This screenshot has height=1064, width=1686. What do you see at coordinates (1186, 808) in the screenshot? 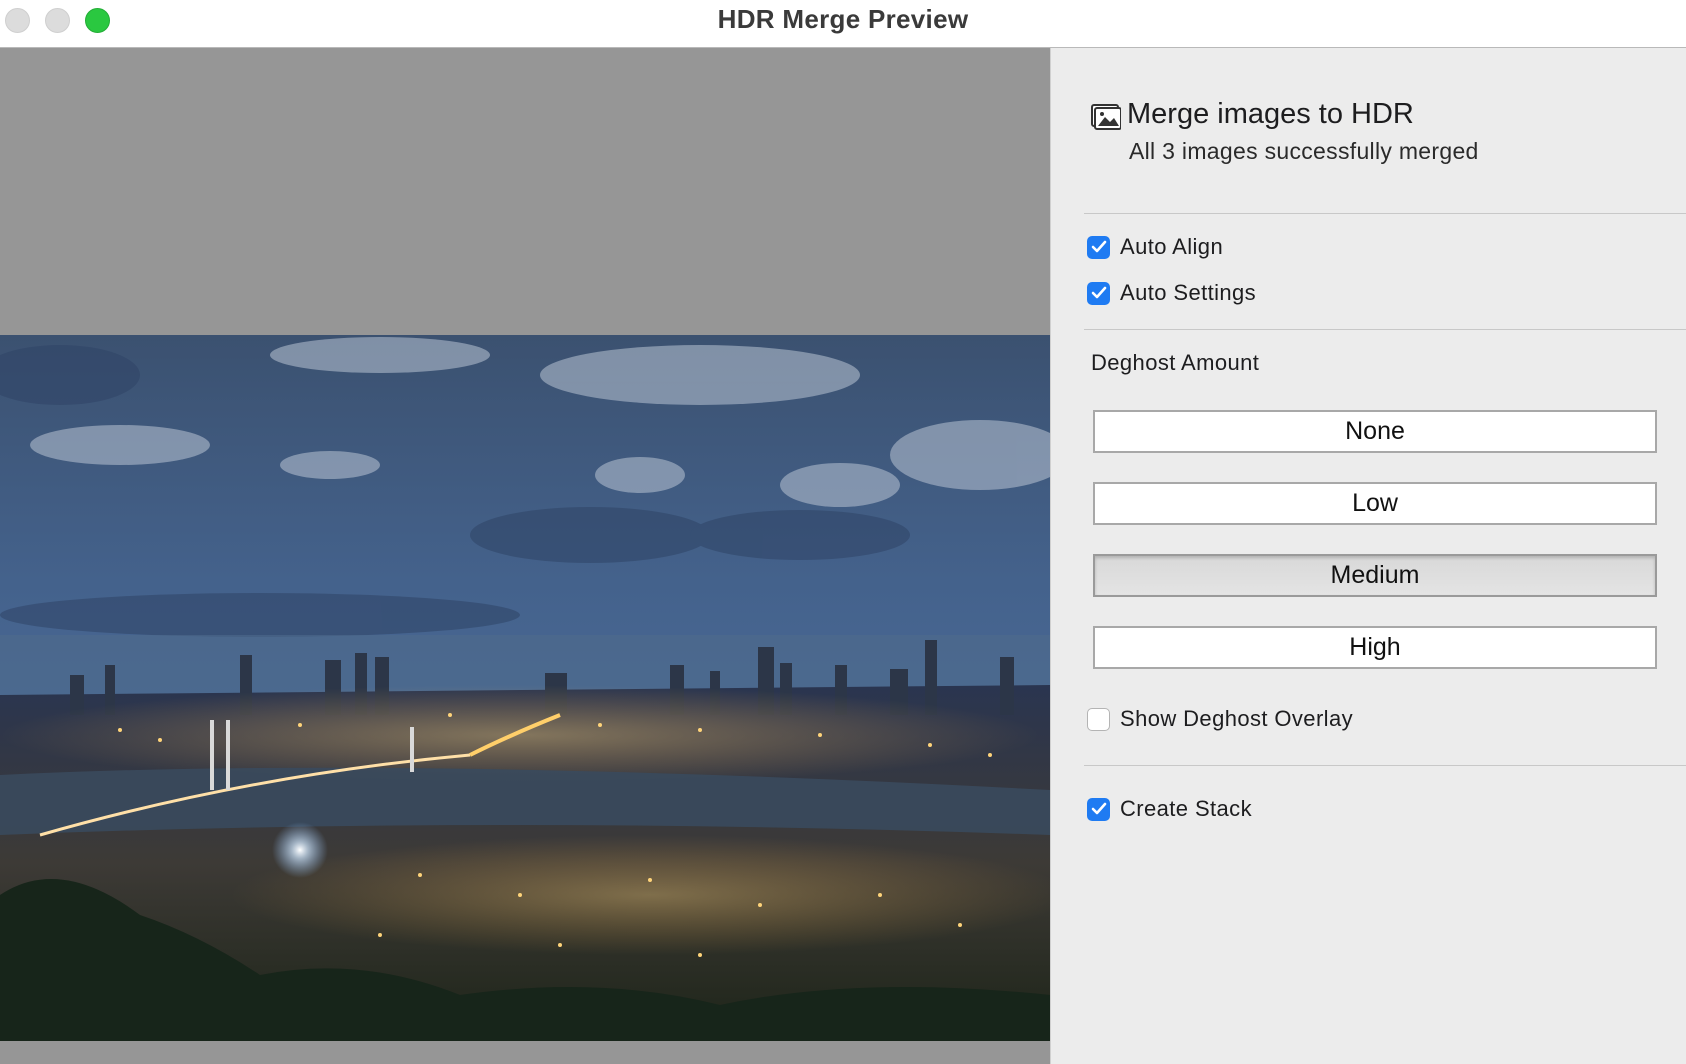
I see `create-stack-label: Create Stack` at bounding box center [1186, 808].